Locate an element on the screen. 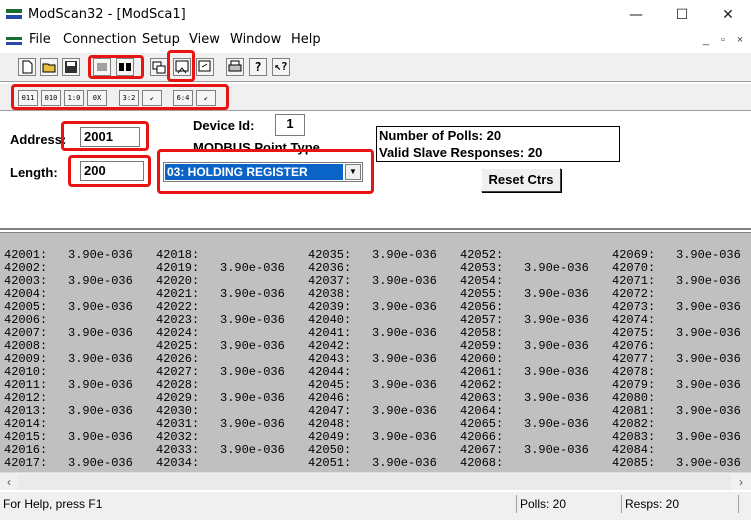 The image size is (751, 520). connect-highlight is located at coordinates (116, 67).